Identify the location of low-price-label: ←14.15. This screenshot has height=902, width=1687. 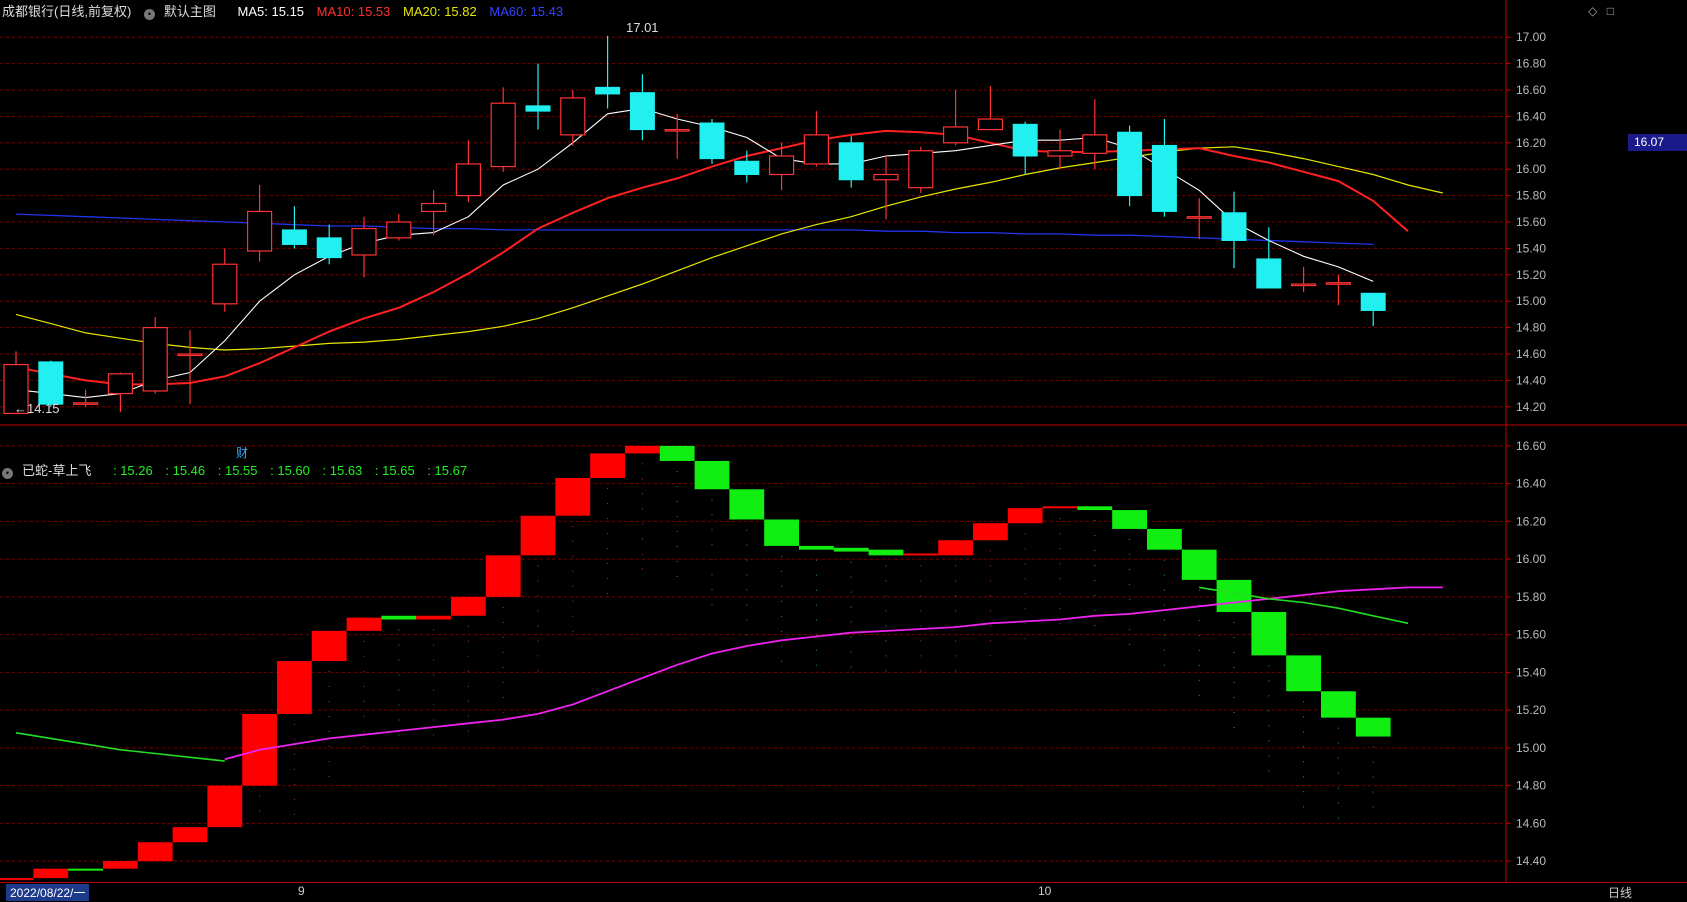
(37, 408).